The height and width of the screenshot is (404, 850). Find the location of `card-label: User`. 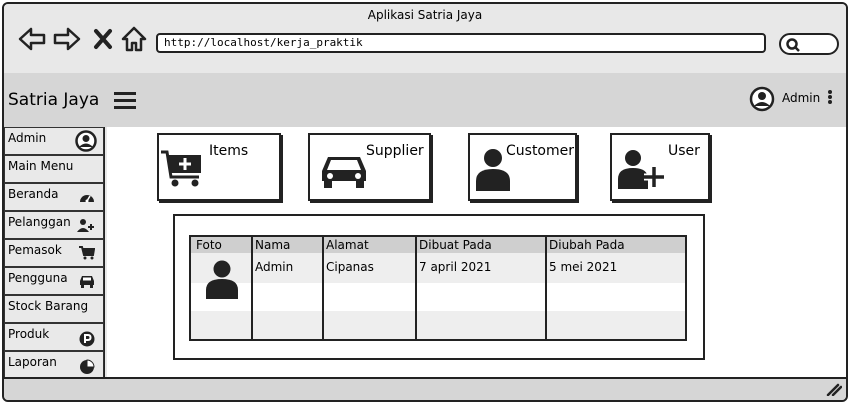

card-label: User is located at coordinates (684, 151).